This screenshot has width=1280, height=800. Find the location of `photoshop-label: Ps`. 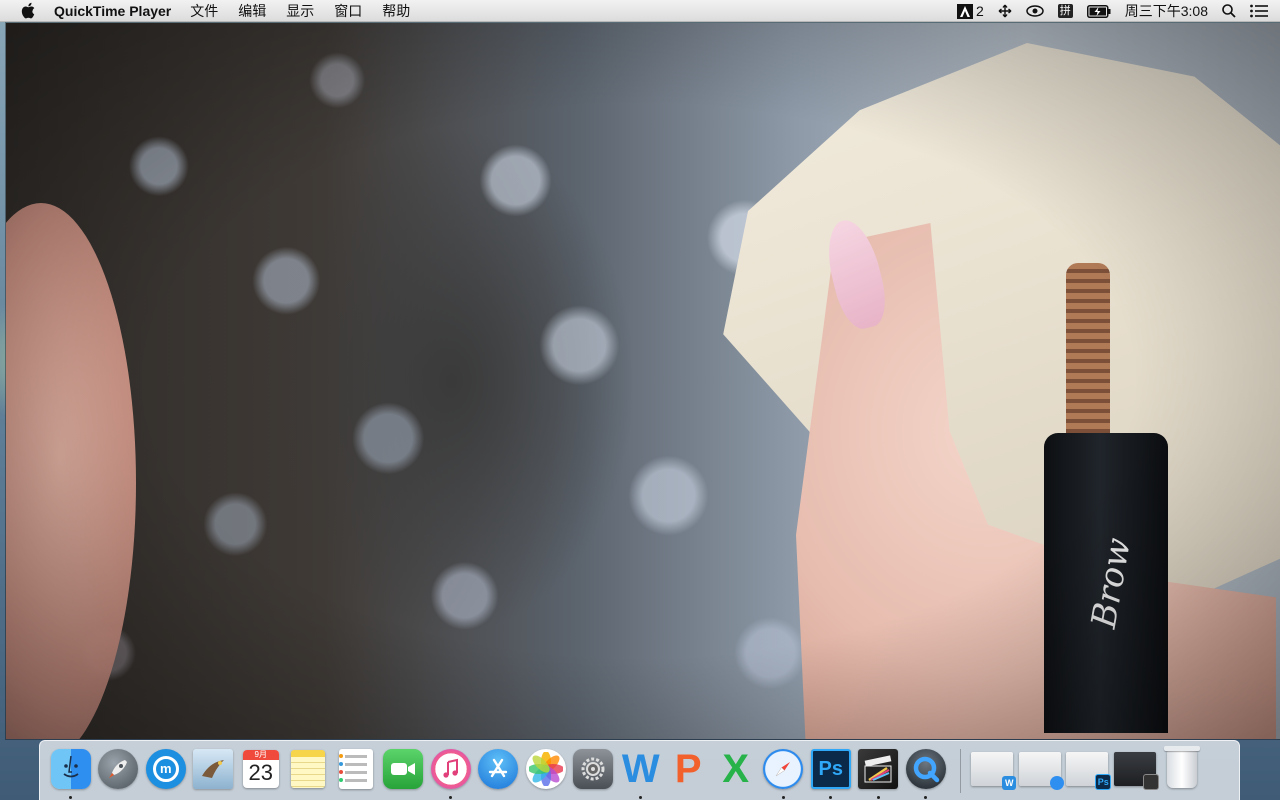

photoshop-label: Ps is located at coordinates (830, 768).